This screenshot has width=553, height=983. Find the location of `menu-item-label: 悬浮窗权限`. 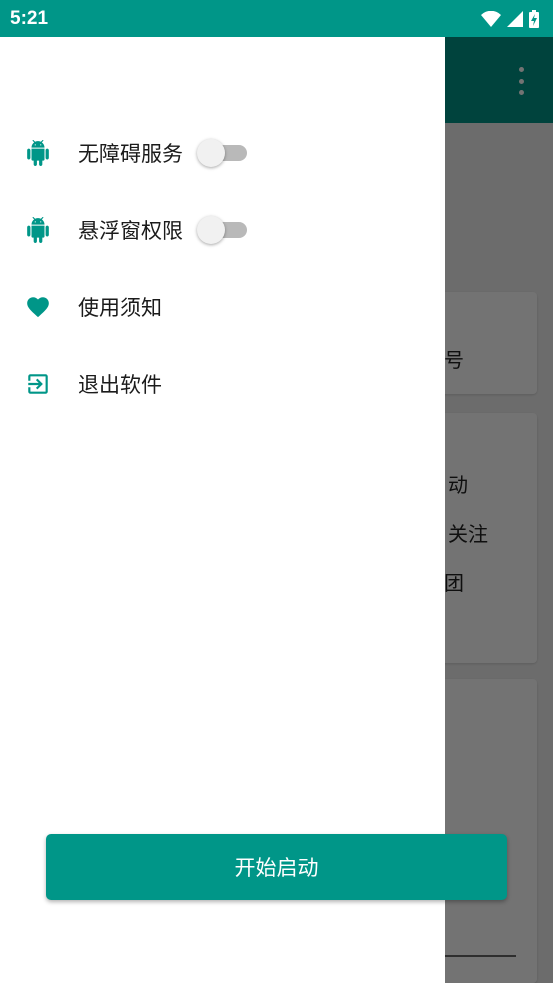

menu-item-label: 悬浮窗权限 is located at coordinates (130, 231).